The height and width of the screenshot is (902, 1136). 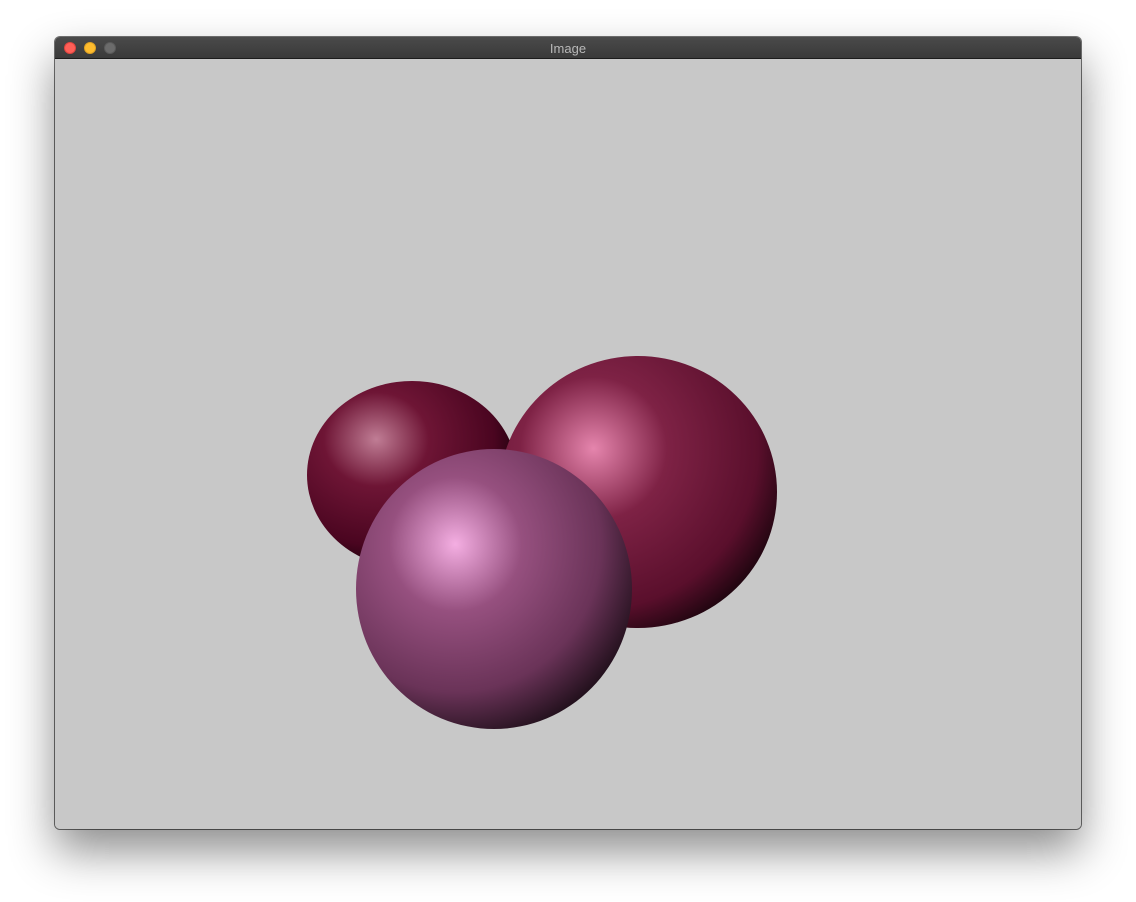 I want to click on window-title: Image, so click(x=568, y=48).